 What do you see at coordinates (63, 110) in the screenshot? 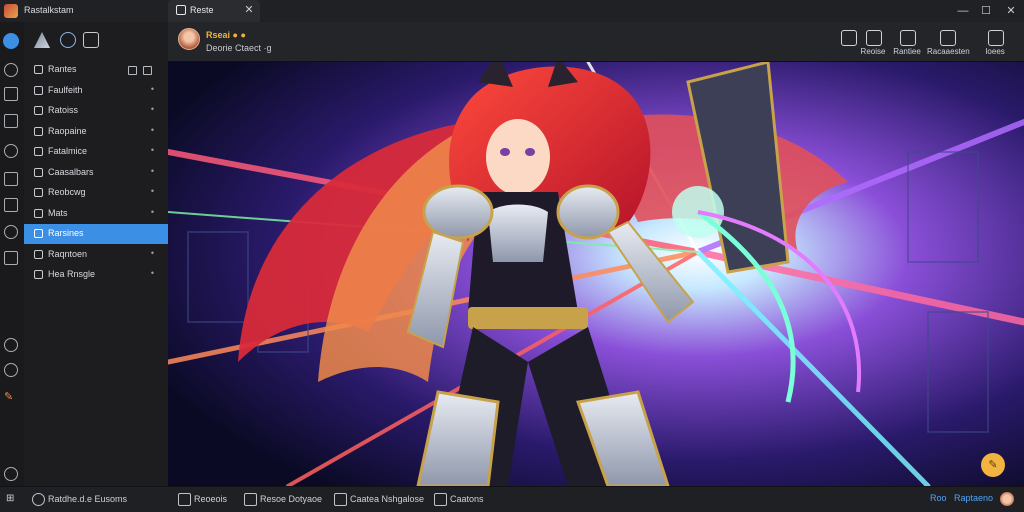
I see `sidebar-item-label: Ratoiss` at bounding box center [63, 110].